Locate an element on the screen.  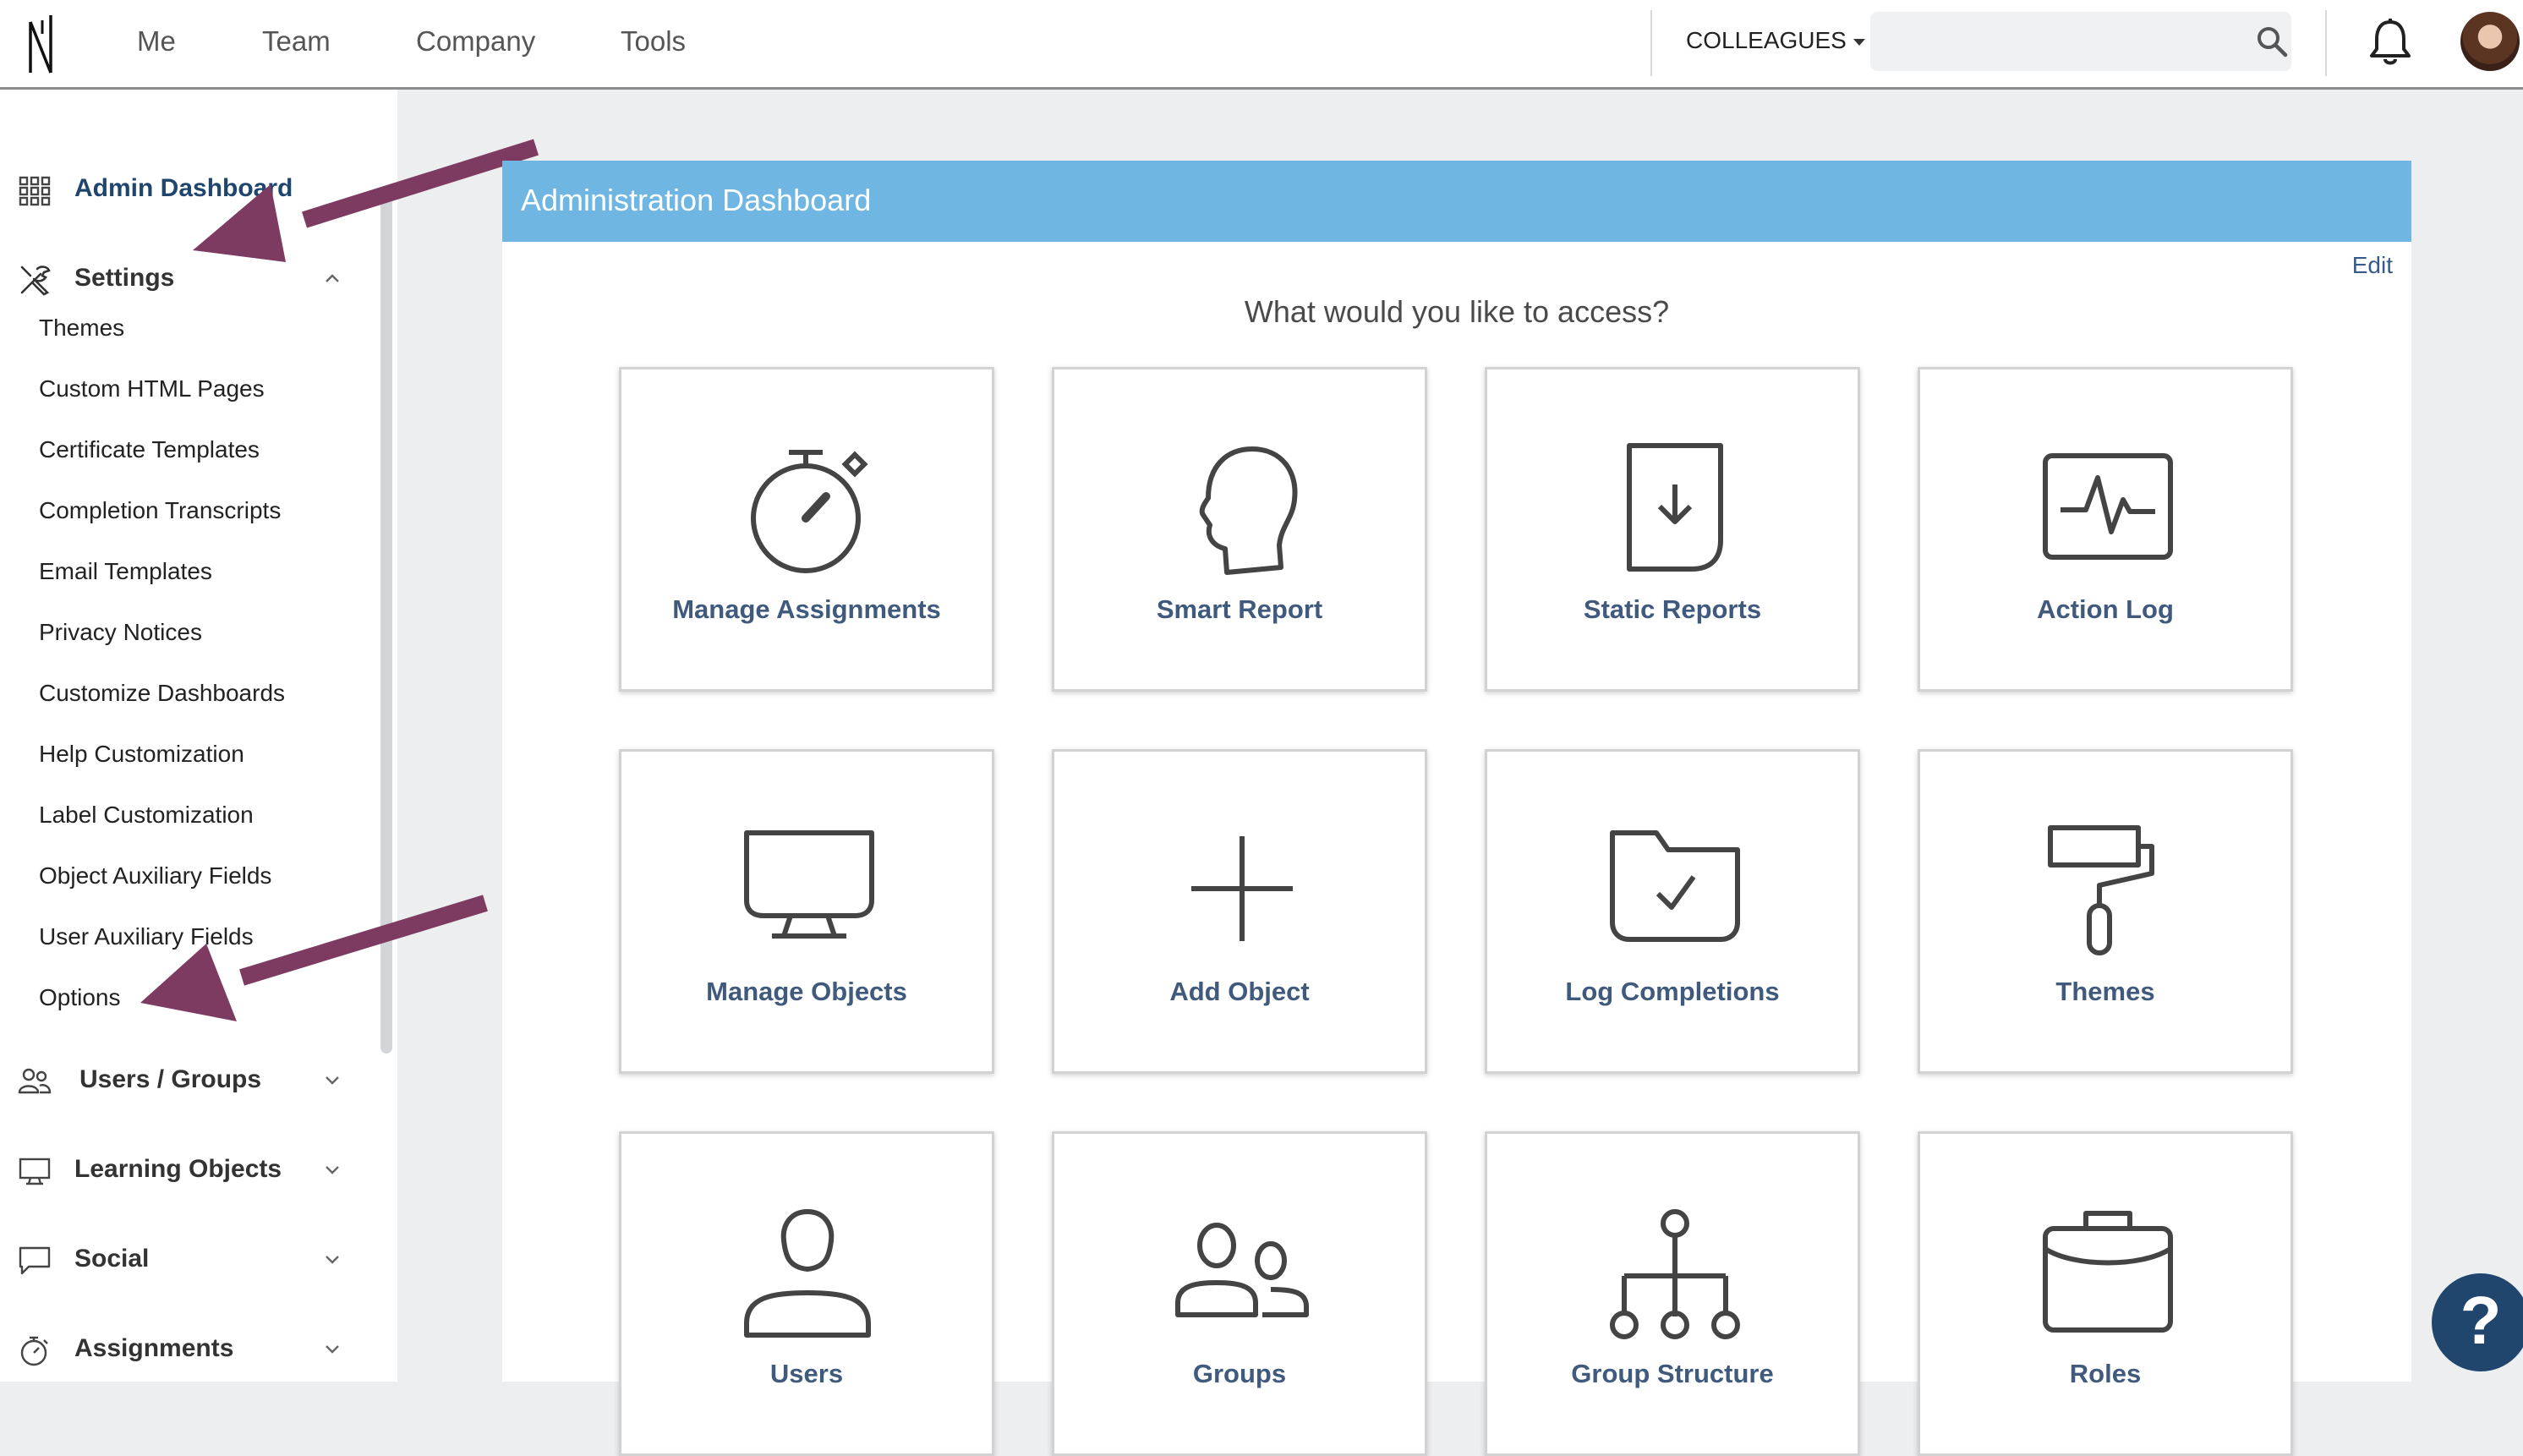
access-prompt: What would you like to access? is located at coordinates (1457, 312).